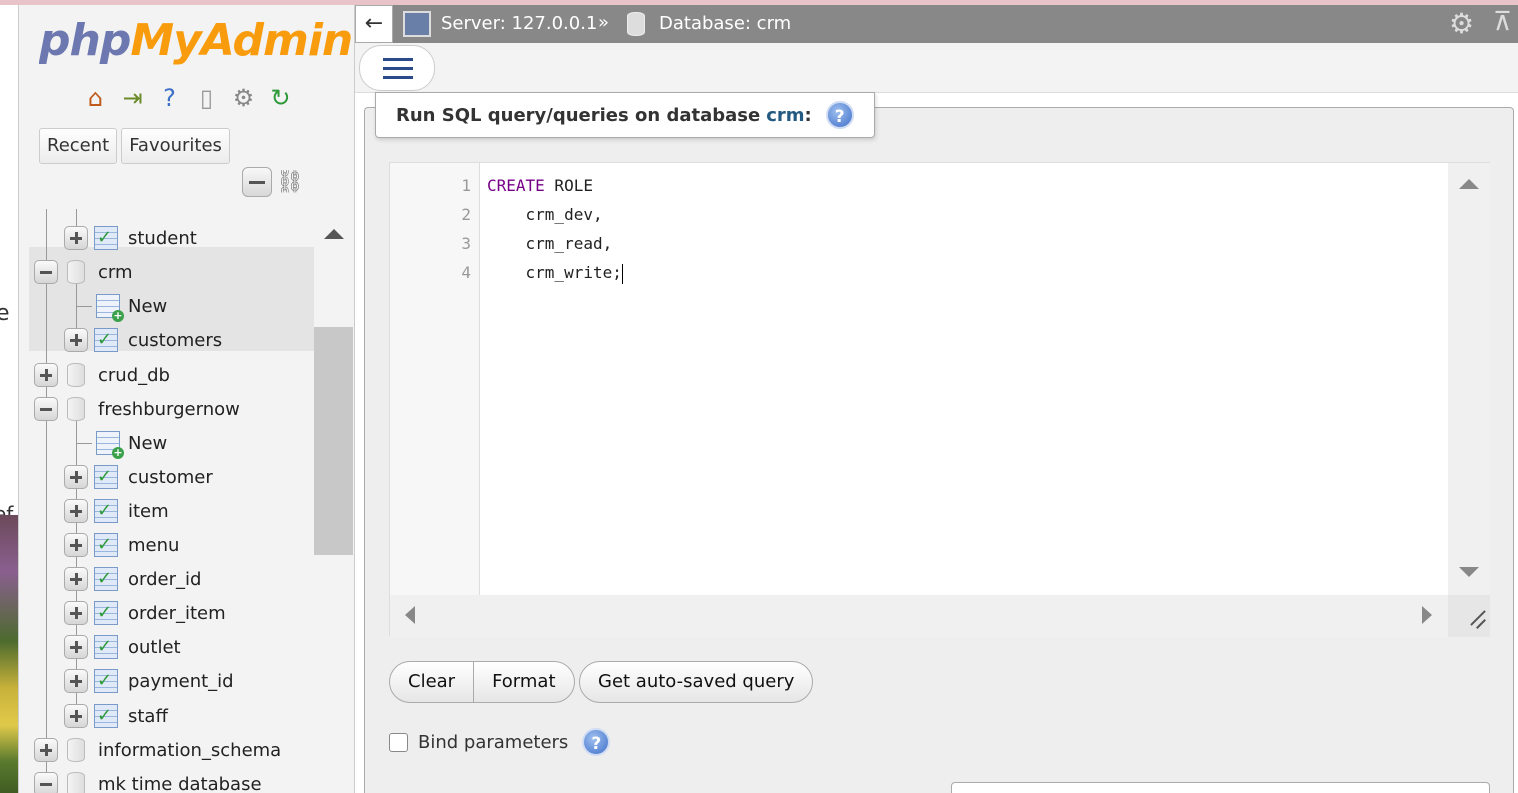  I want to click on editor-horizontal-scrollbar, so click(919, 616).